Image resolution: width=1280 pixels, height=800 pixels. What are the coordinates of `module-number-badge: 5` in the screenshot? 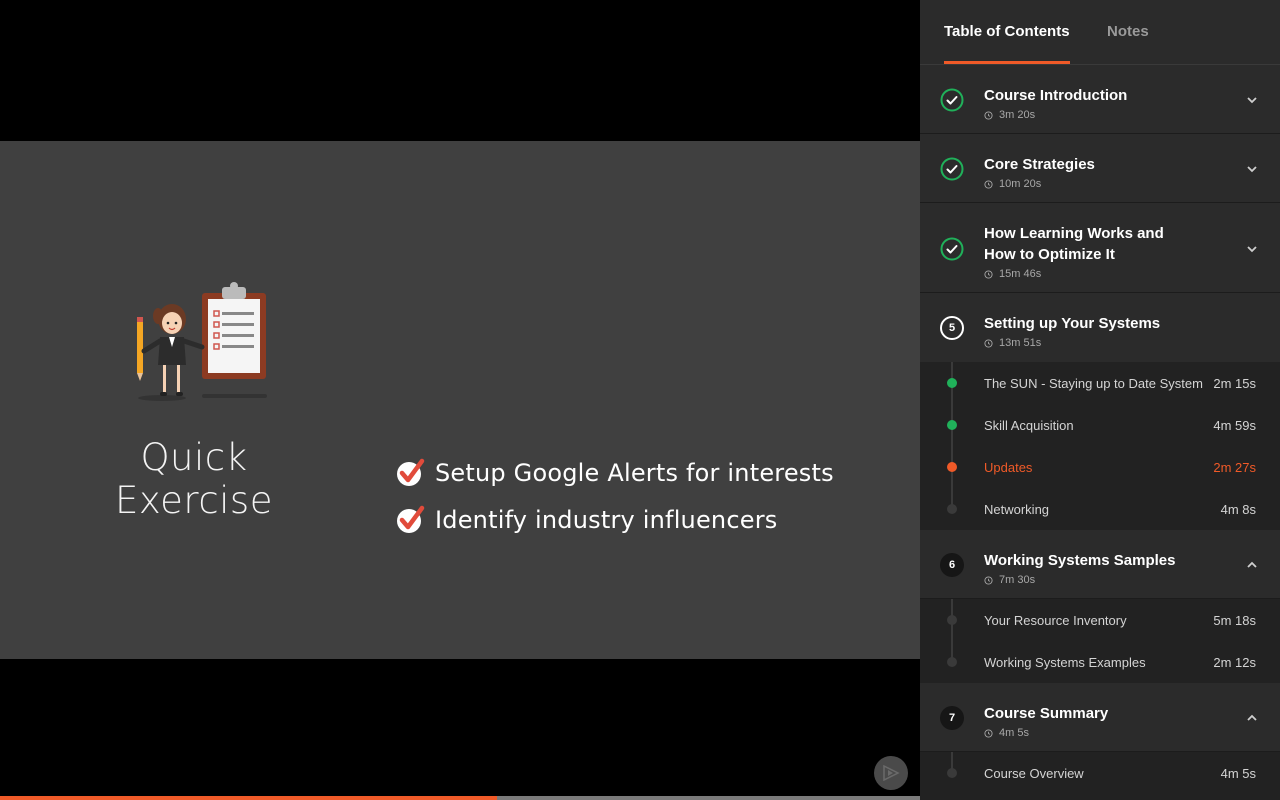 It's located at (952, 328).